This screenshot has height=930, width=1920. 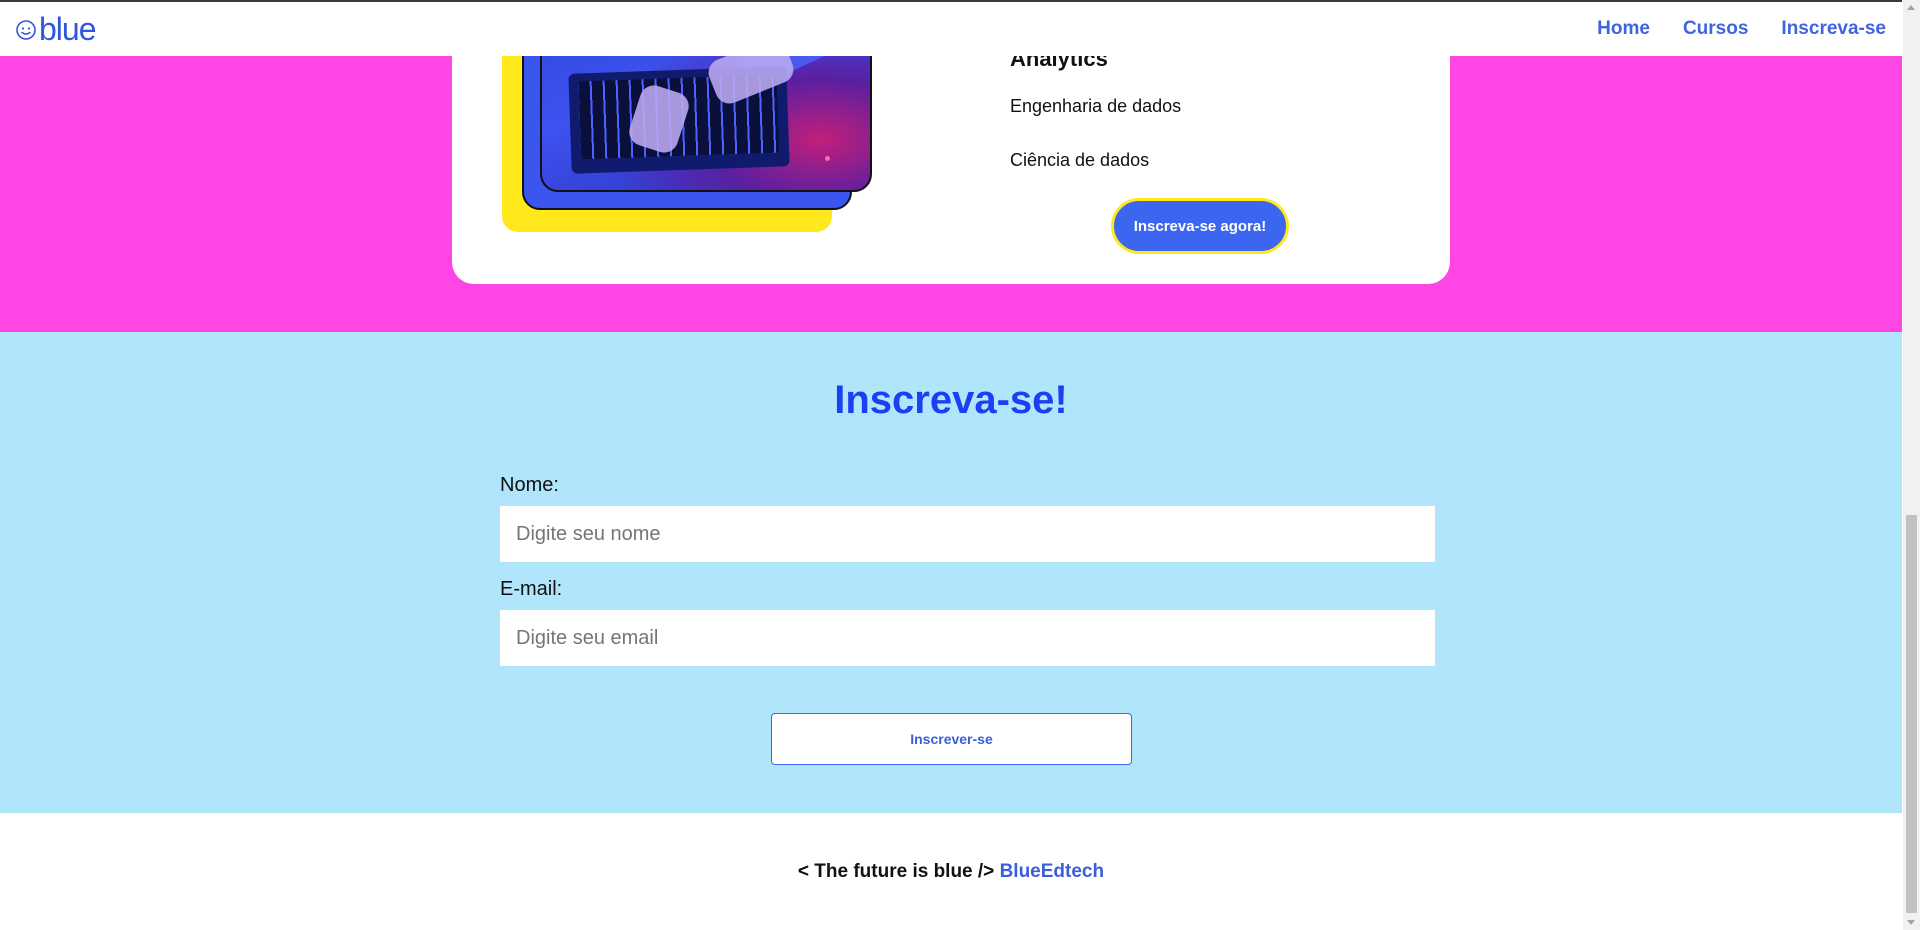 I want to click on course-item: Ciência de dados, so click(x=1080, y=160).